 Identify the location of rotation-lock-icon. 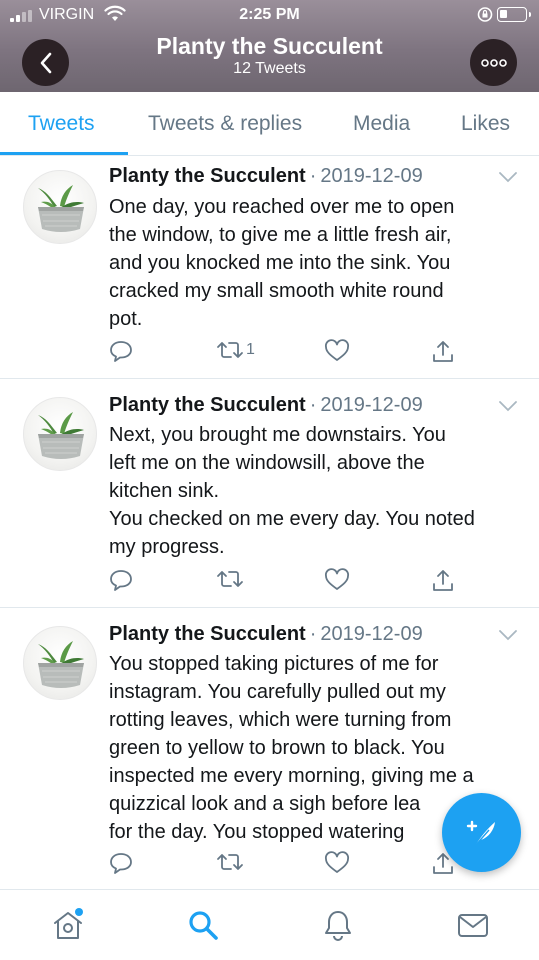
(485, 14).